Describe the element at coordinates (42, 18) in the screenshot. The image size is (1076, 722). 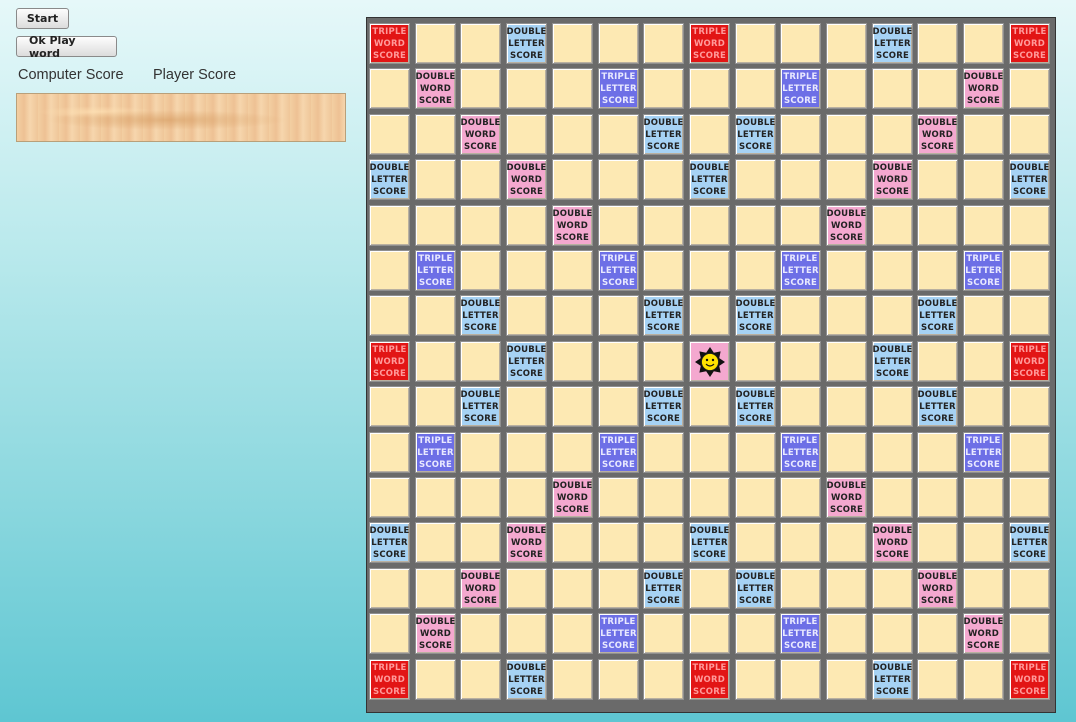
I see `start-button: Start` at that location.